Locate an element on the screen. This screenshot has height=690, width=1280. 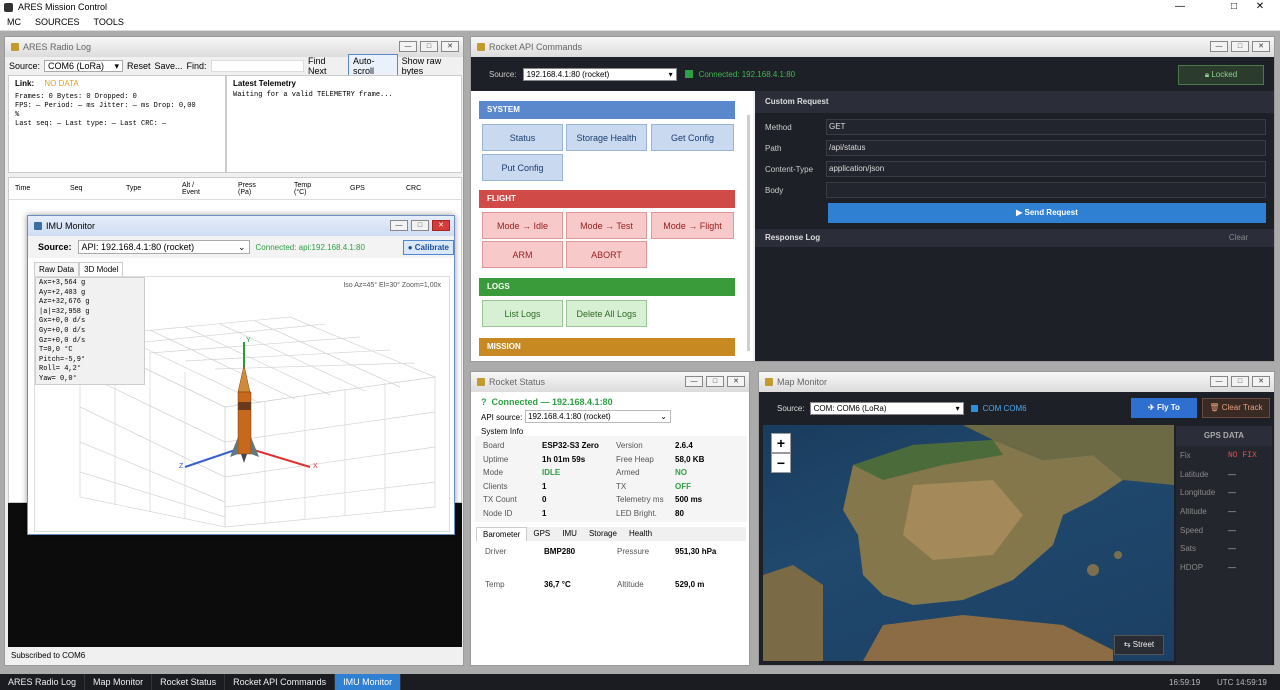
column-header: GPS is located at coordinates (372, 188).